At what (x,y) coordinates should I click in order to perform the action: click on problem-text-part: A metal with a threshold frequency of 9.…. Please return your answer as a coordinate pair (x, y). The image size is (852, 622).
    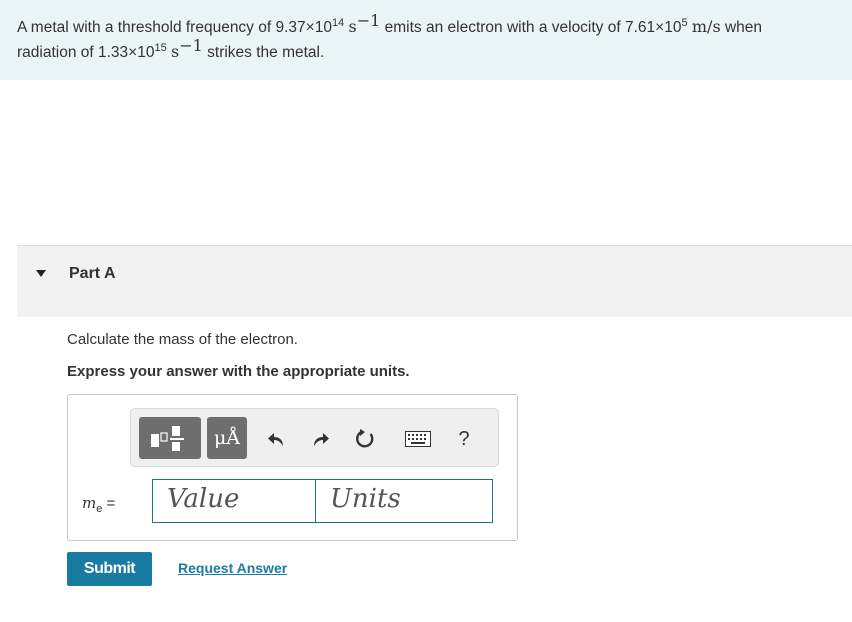
    Looking at the image, I should click on (174, 27).